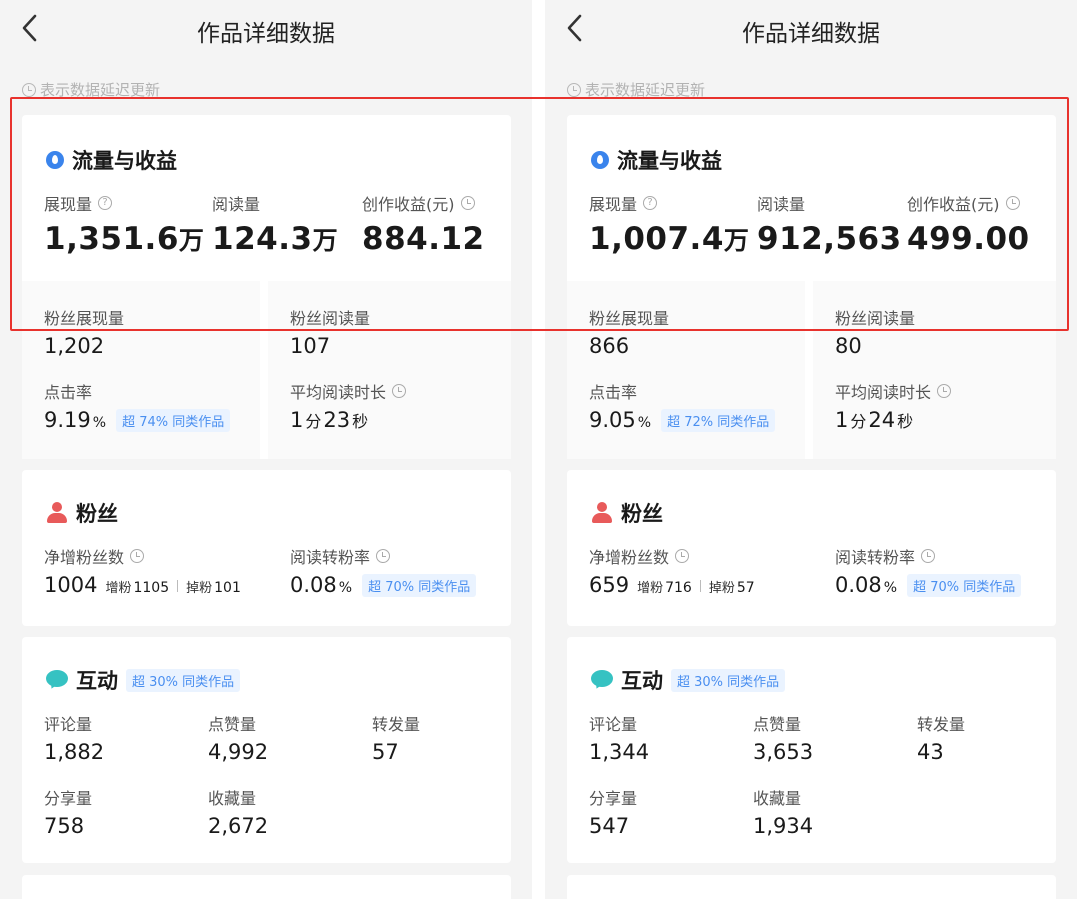 The width and height of the screenshot is (1080, 899). What do you see at coordinates (396, 724) in the screenshot?
I see `forwards-label: 转发量` at bounding box center [396, 724].